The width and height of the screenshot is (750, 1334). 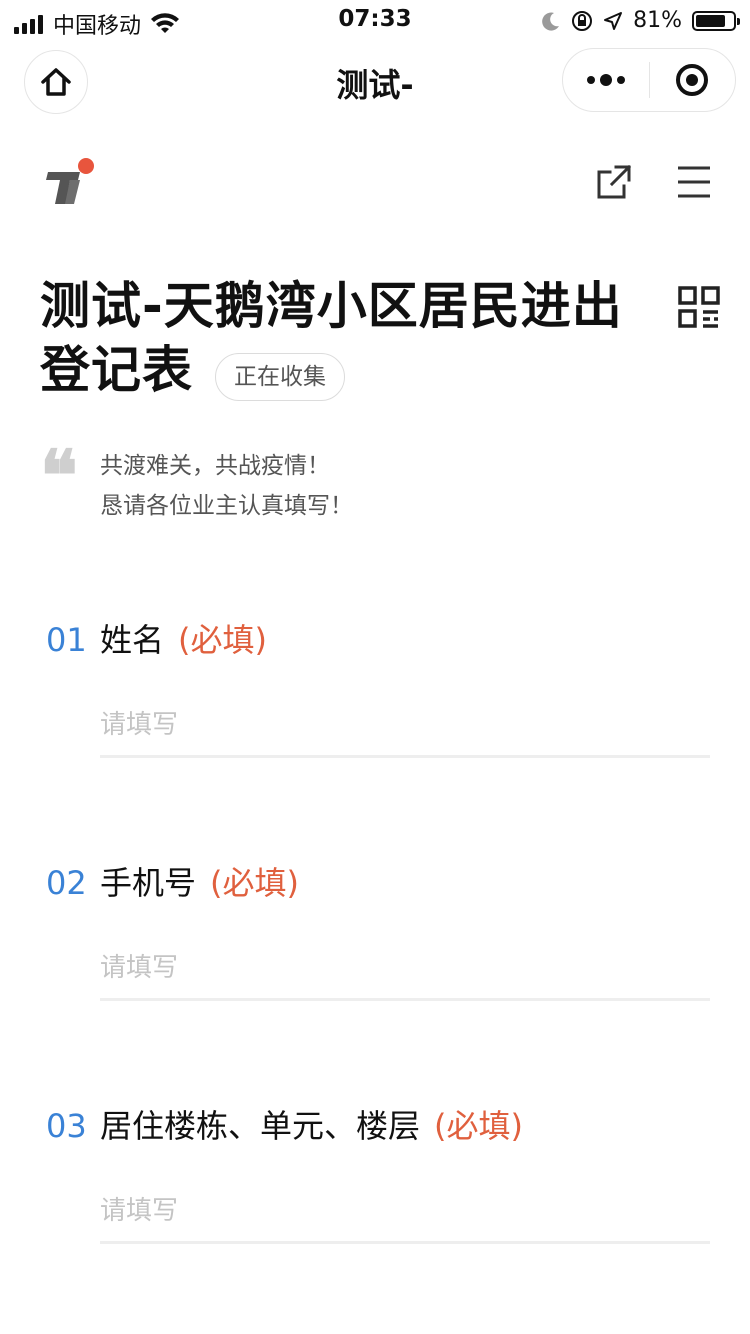 What do you see at coordinates (405, 726) in the screenshot?
I see `name-input` at bounding box center [405, 726].